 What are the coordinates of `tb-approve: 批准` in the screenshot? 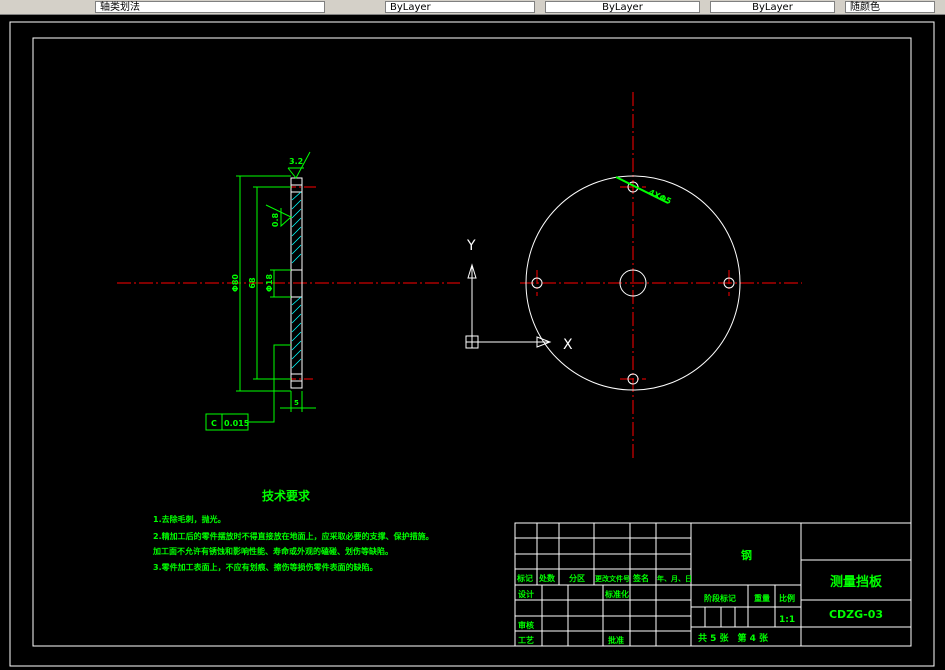 It's located at (616, 640).